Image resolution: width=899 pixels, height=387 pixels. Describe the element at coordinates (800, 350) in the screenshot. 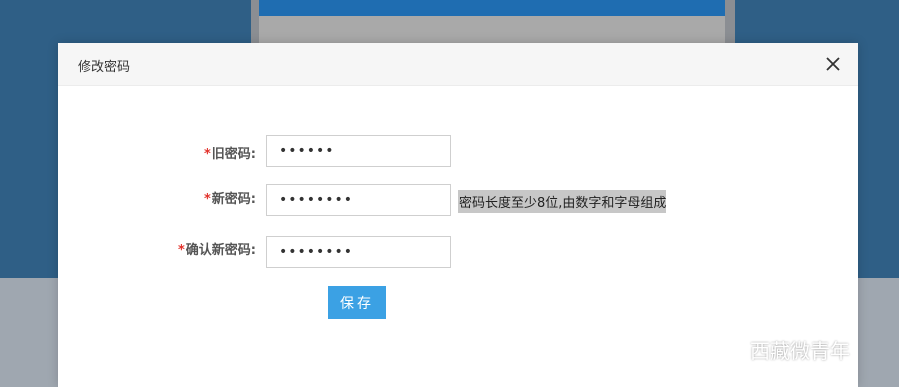

I see `watermark-text: 西藏微青年` at that location.